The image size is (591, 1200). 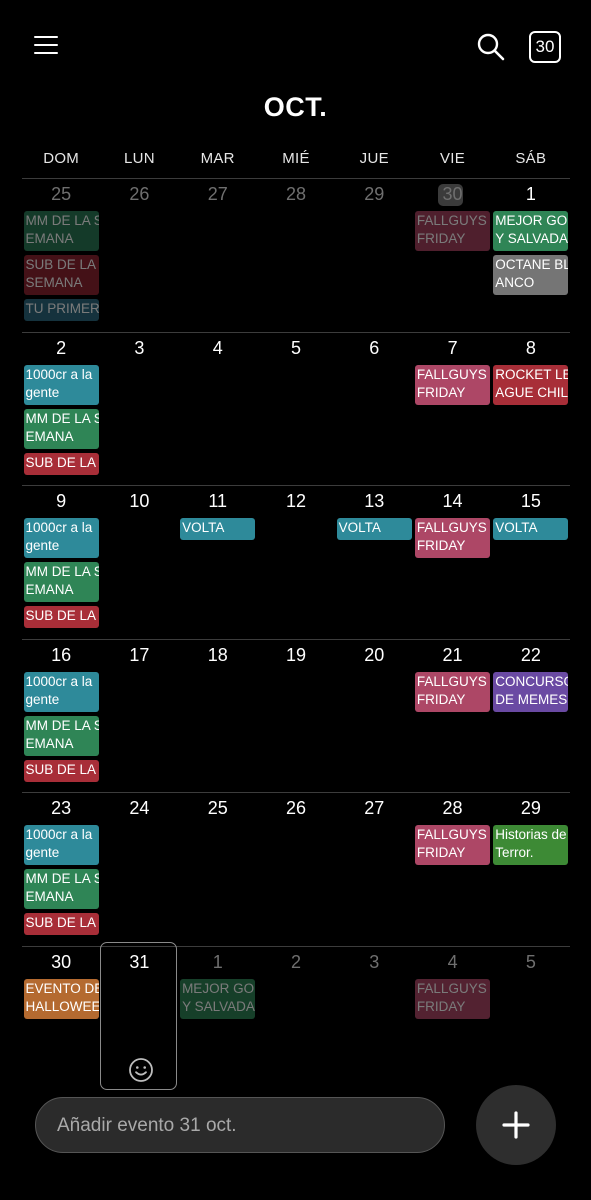 What do you see at coordinates (61, 194) in the screenshot?
I see `day-number: 25` at bounding box center [61, 194].